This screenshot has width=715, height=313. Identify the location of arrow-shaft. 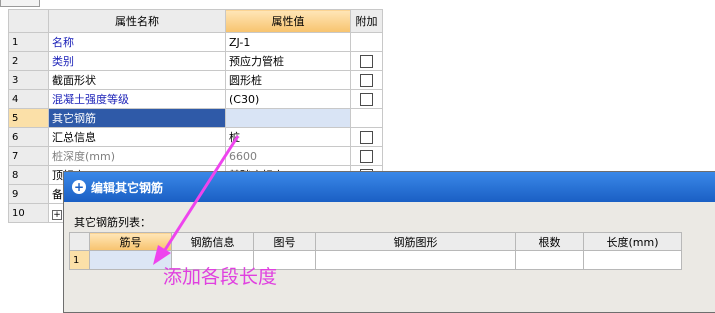
(200, 194).